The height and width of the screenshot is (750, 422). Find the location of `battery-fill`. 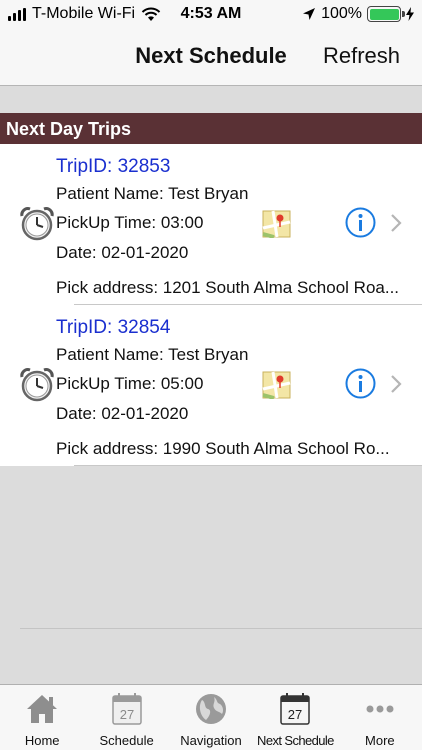

battery-fill is located at coordinates (384, 14).